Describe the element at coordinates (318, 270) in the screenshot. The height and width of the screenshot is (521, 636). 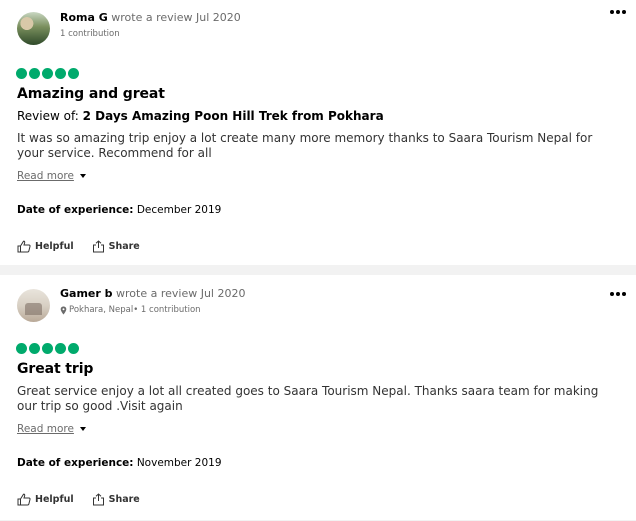
I see `review-divider` at that location.